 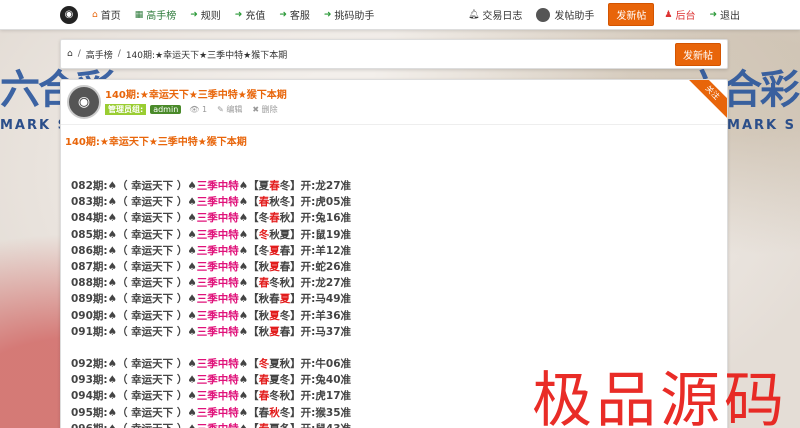 I want to click on nav-item-0: ⌂ 首页, so click(x=106, y=15).